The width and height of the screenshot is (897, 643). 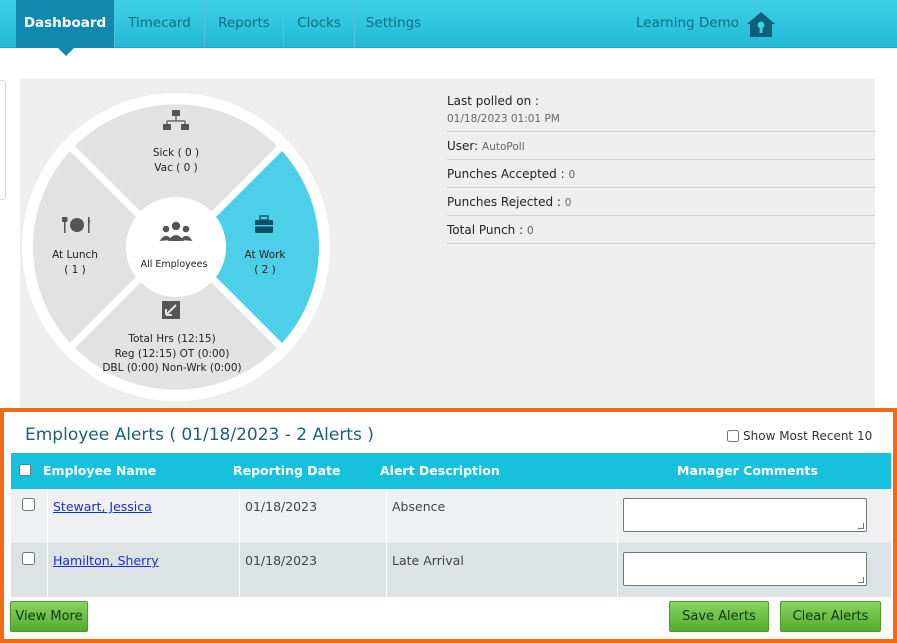 What do you see at coordinates (171, 368) in the screenshot?
I see `dbl-nonwork-hours-label: DBL (0:00) Non-Wrk (0:00)` at bounding box center [171, 368].